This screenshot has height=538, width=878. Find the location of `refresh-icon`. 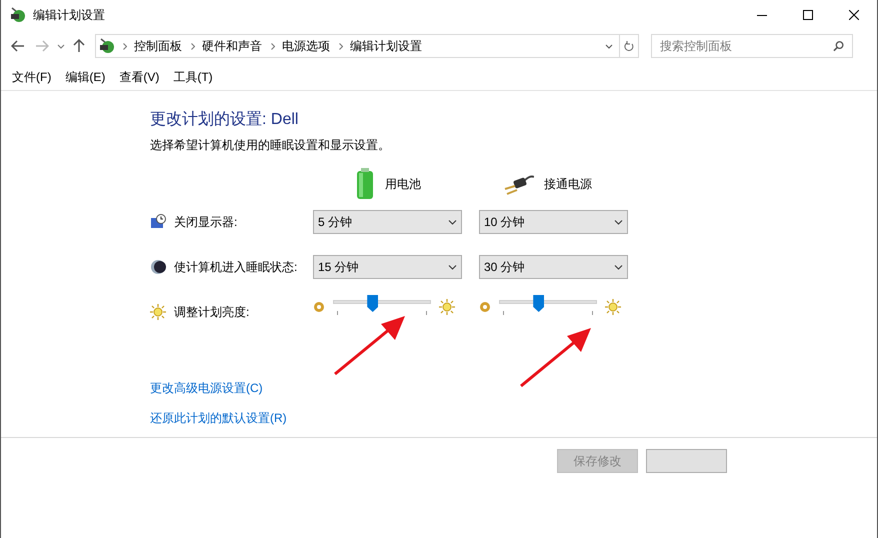

refresh-icon is located at coordinates (629, 46).